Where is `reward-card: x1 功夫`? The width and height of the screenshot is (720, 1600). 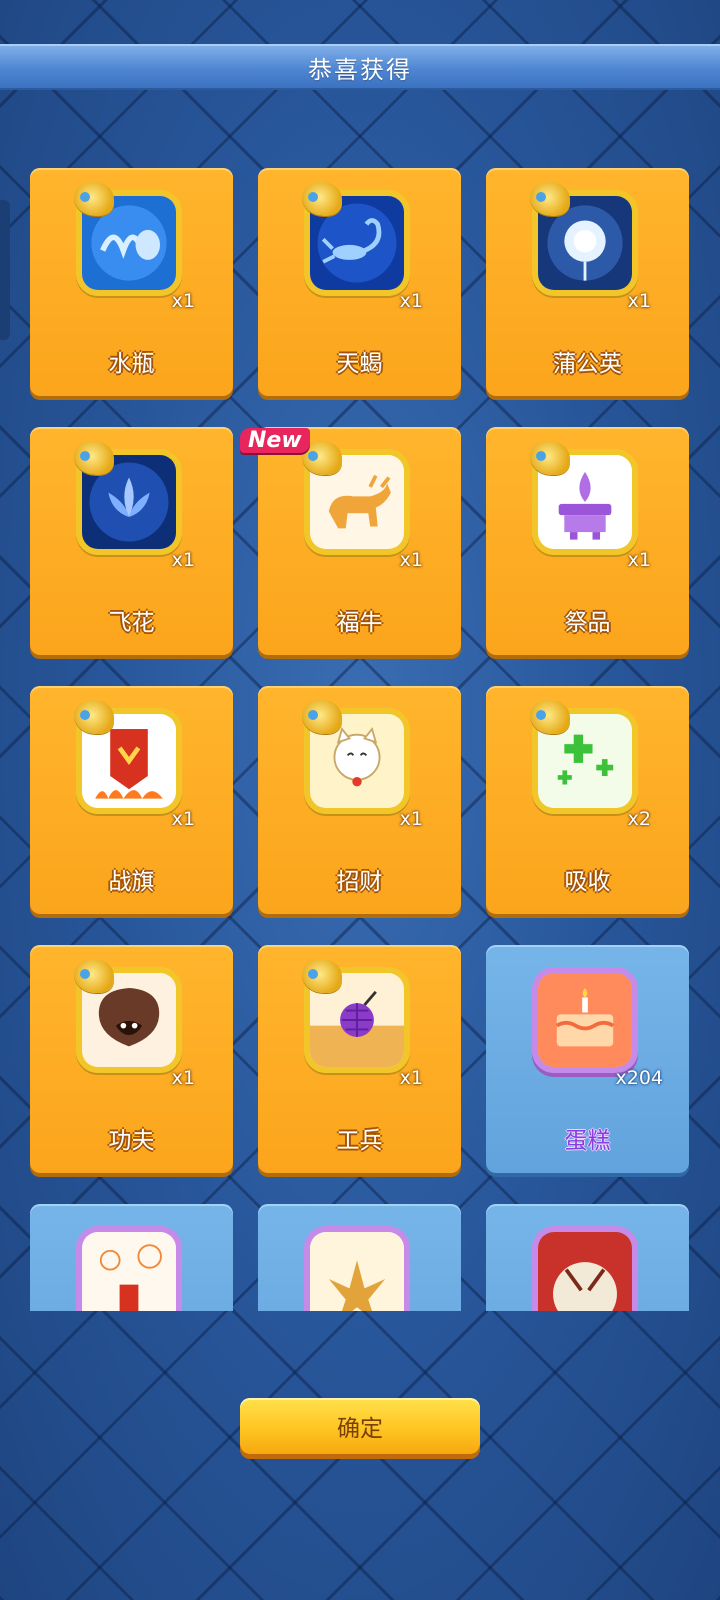 reward-card: x1 功夫 is located at coordinates (131, 1059).